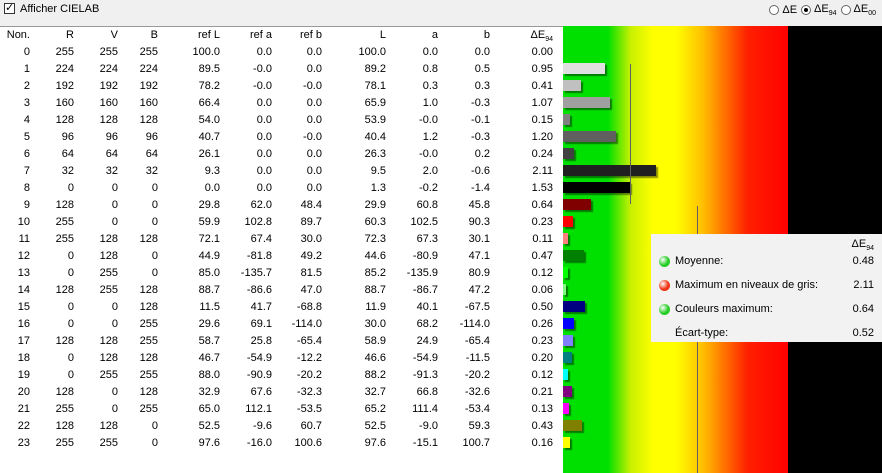 Image resolution: width=882 pixels, height=473 pixels. What do you see at coordinates (209, 205) in the screenshot?
I see `table-cell: 29.8` at bounding box center [209, 205].